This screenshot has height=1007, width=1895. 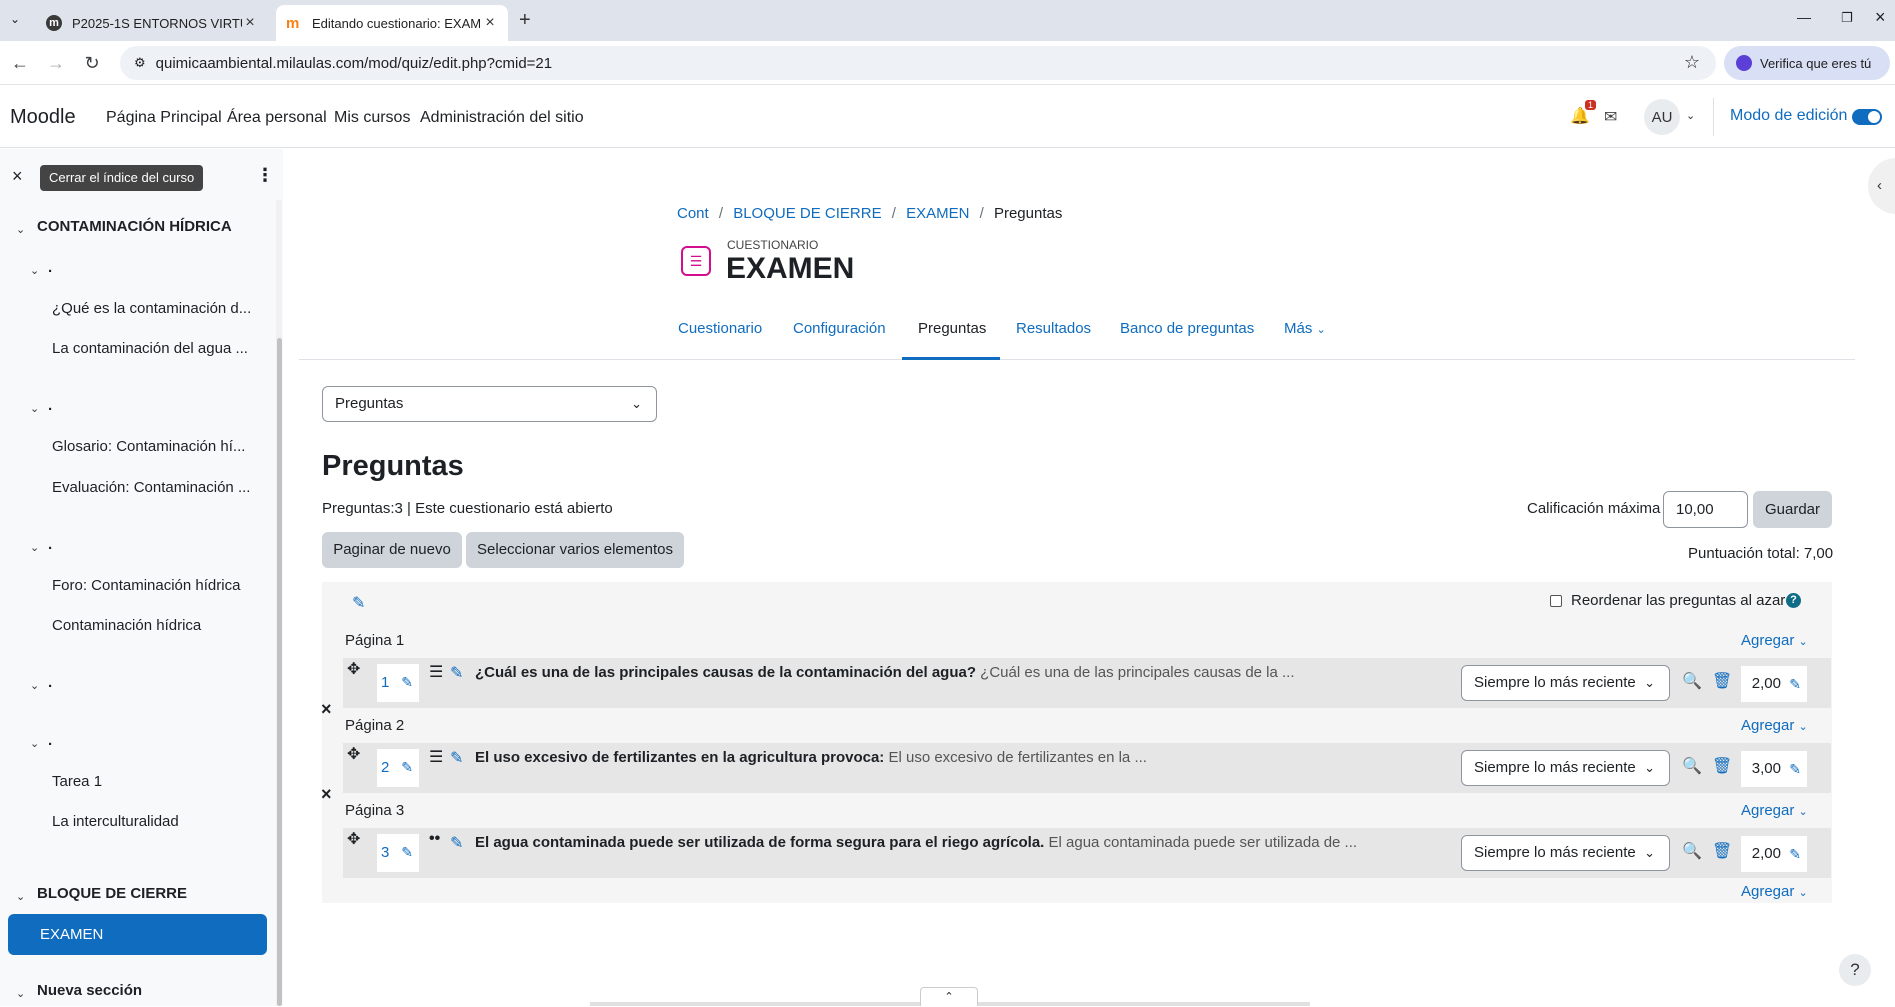 What do you see at coordinates (807, 213) in the screenshot?
I see `breadcrumb-link: BLOQUE DE CIERRE` at bounding box center [807, 213].